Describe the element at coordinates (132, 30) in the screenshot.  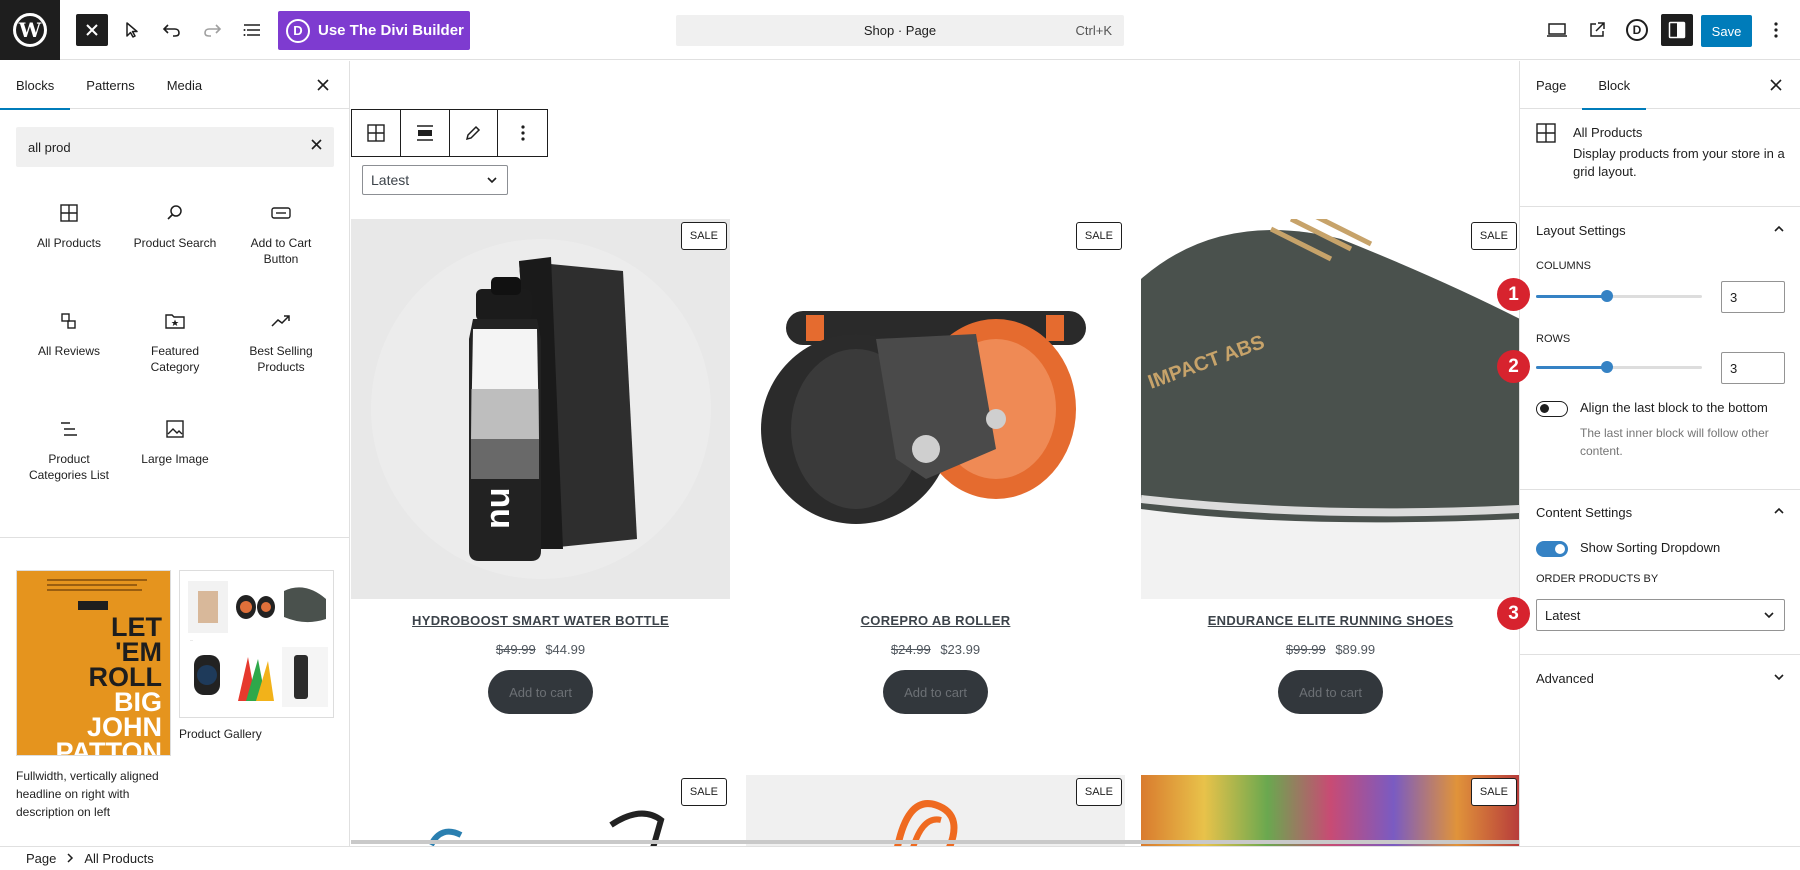
I see `select-tool-icon` at that location.